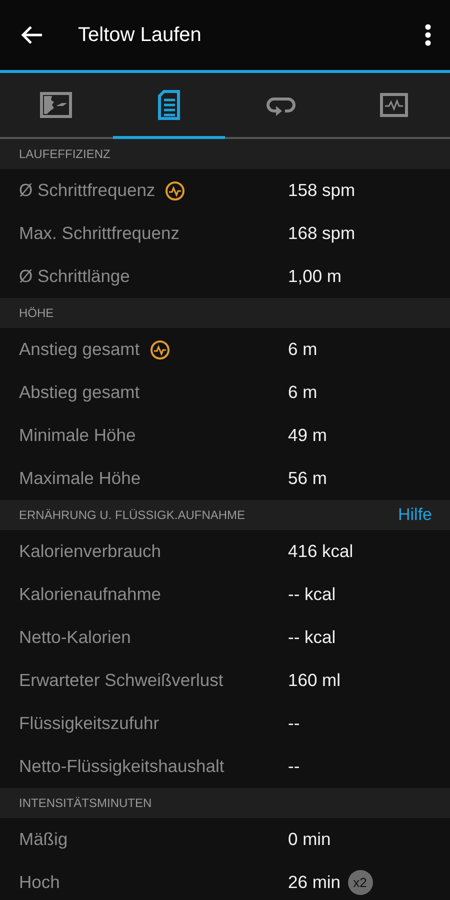  What do you see at coordinates (89, 723) in the screenshot?
I see `stat-label: Flüssigkeitszufuhr` at bounding box center [89, 723].